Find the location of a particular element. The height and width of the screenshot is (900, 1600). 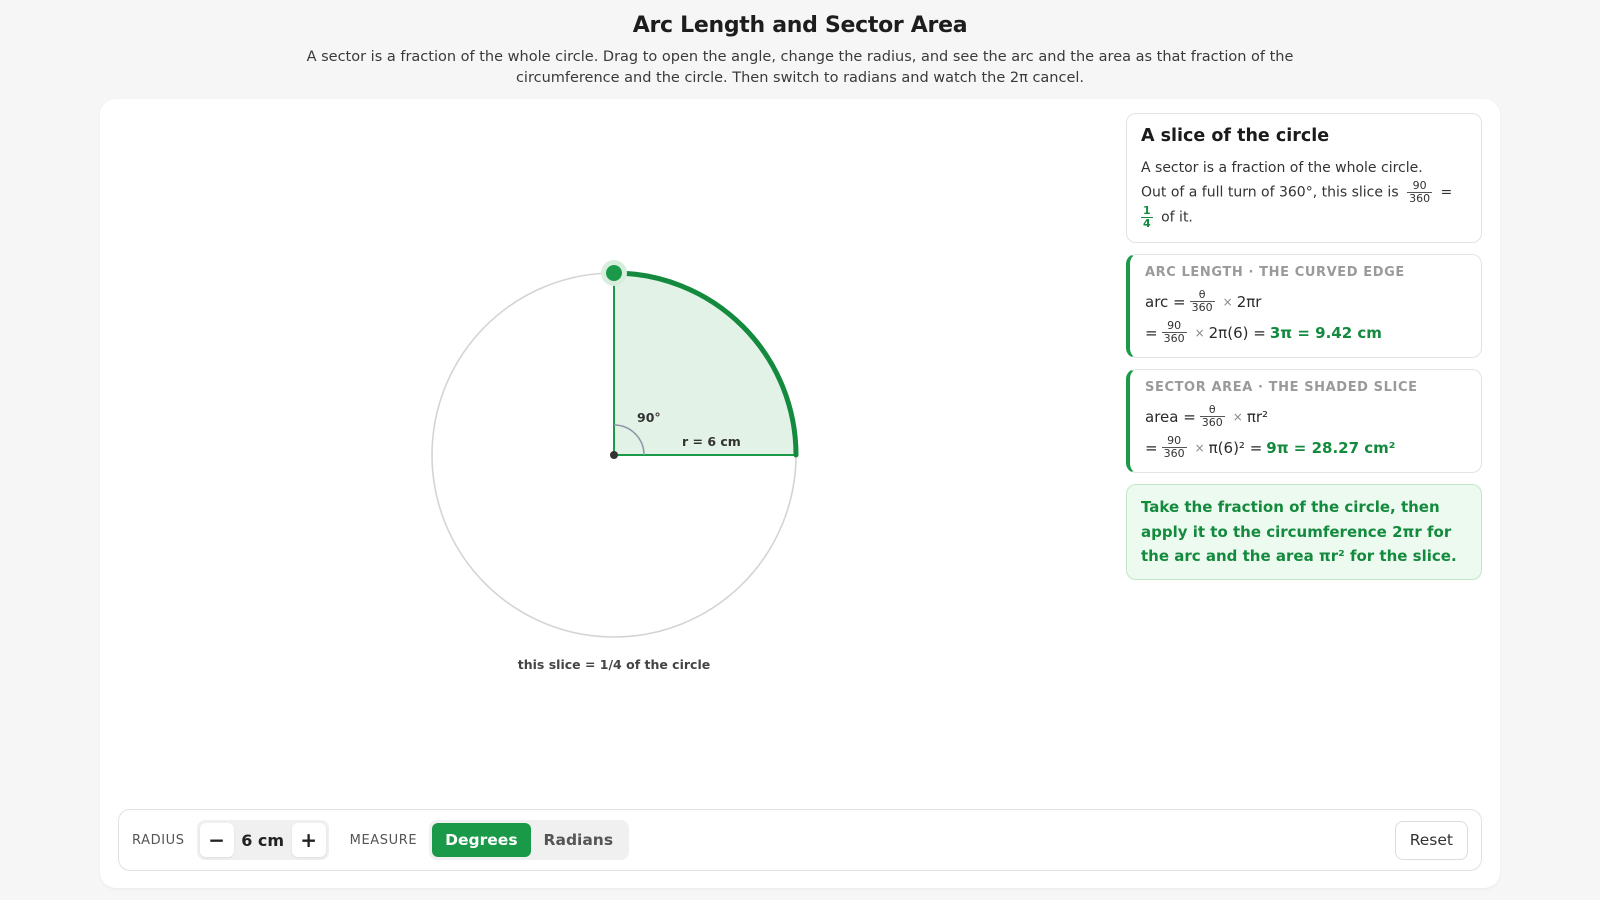

area-formula-substituted: = 90 360 × π(6)² = 9π = 28.27 cm² is located at coordinates (1270, 447).